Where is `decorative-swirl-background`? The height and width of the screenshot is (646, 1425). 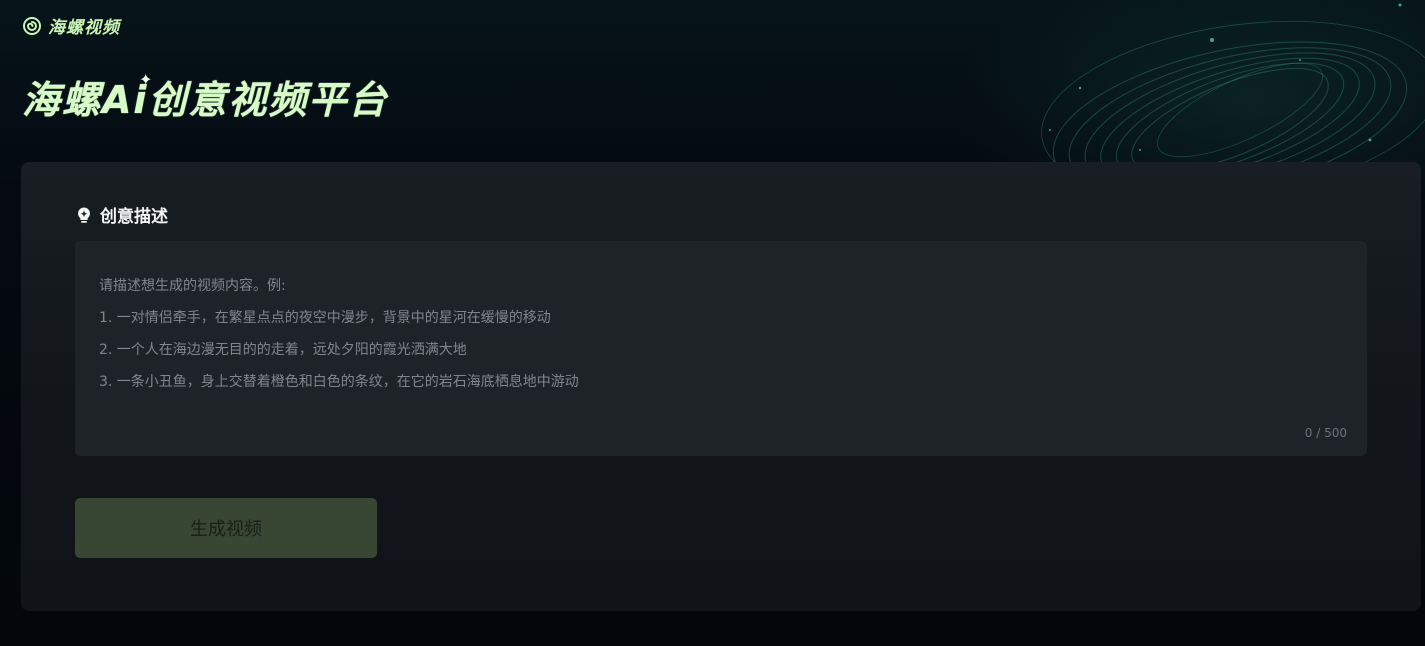 decorative-swirl-background is located at coordinates (1233, 86).